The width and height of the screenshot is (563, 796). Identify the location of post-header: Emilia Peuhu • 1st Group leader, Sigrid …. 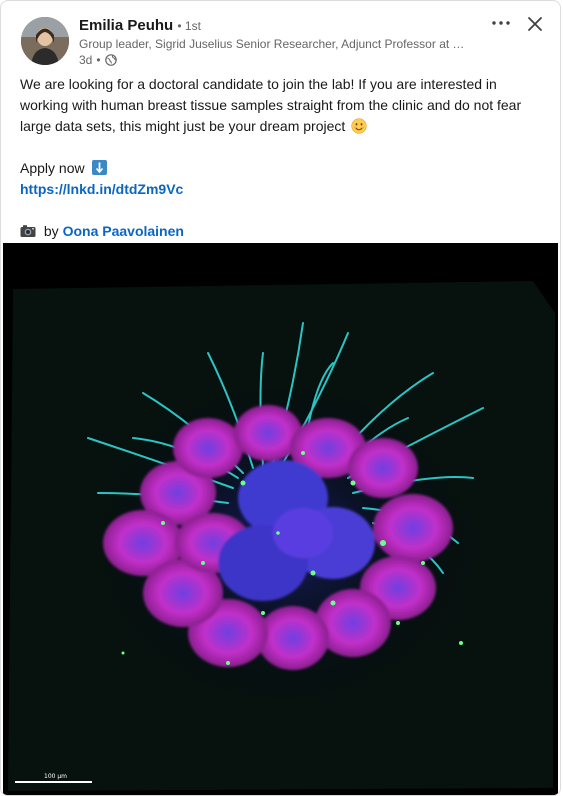
(280, 35).